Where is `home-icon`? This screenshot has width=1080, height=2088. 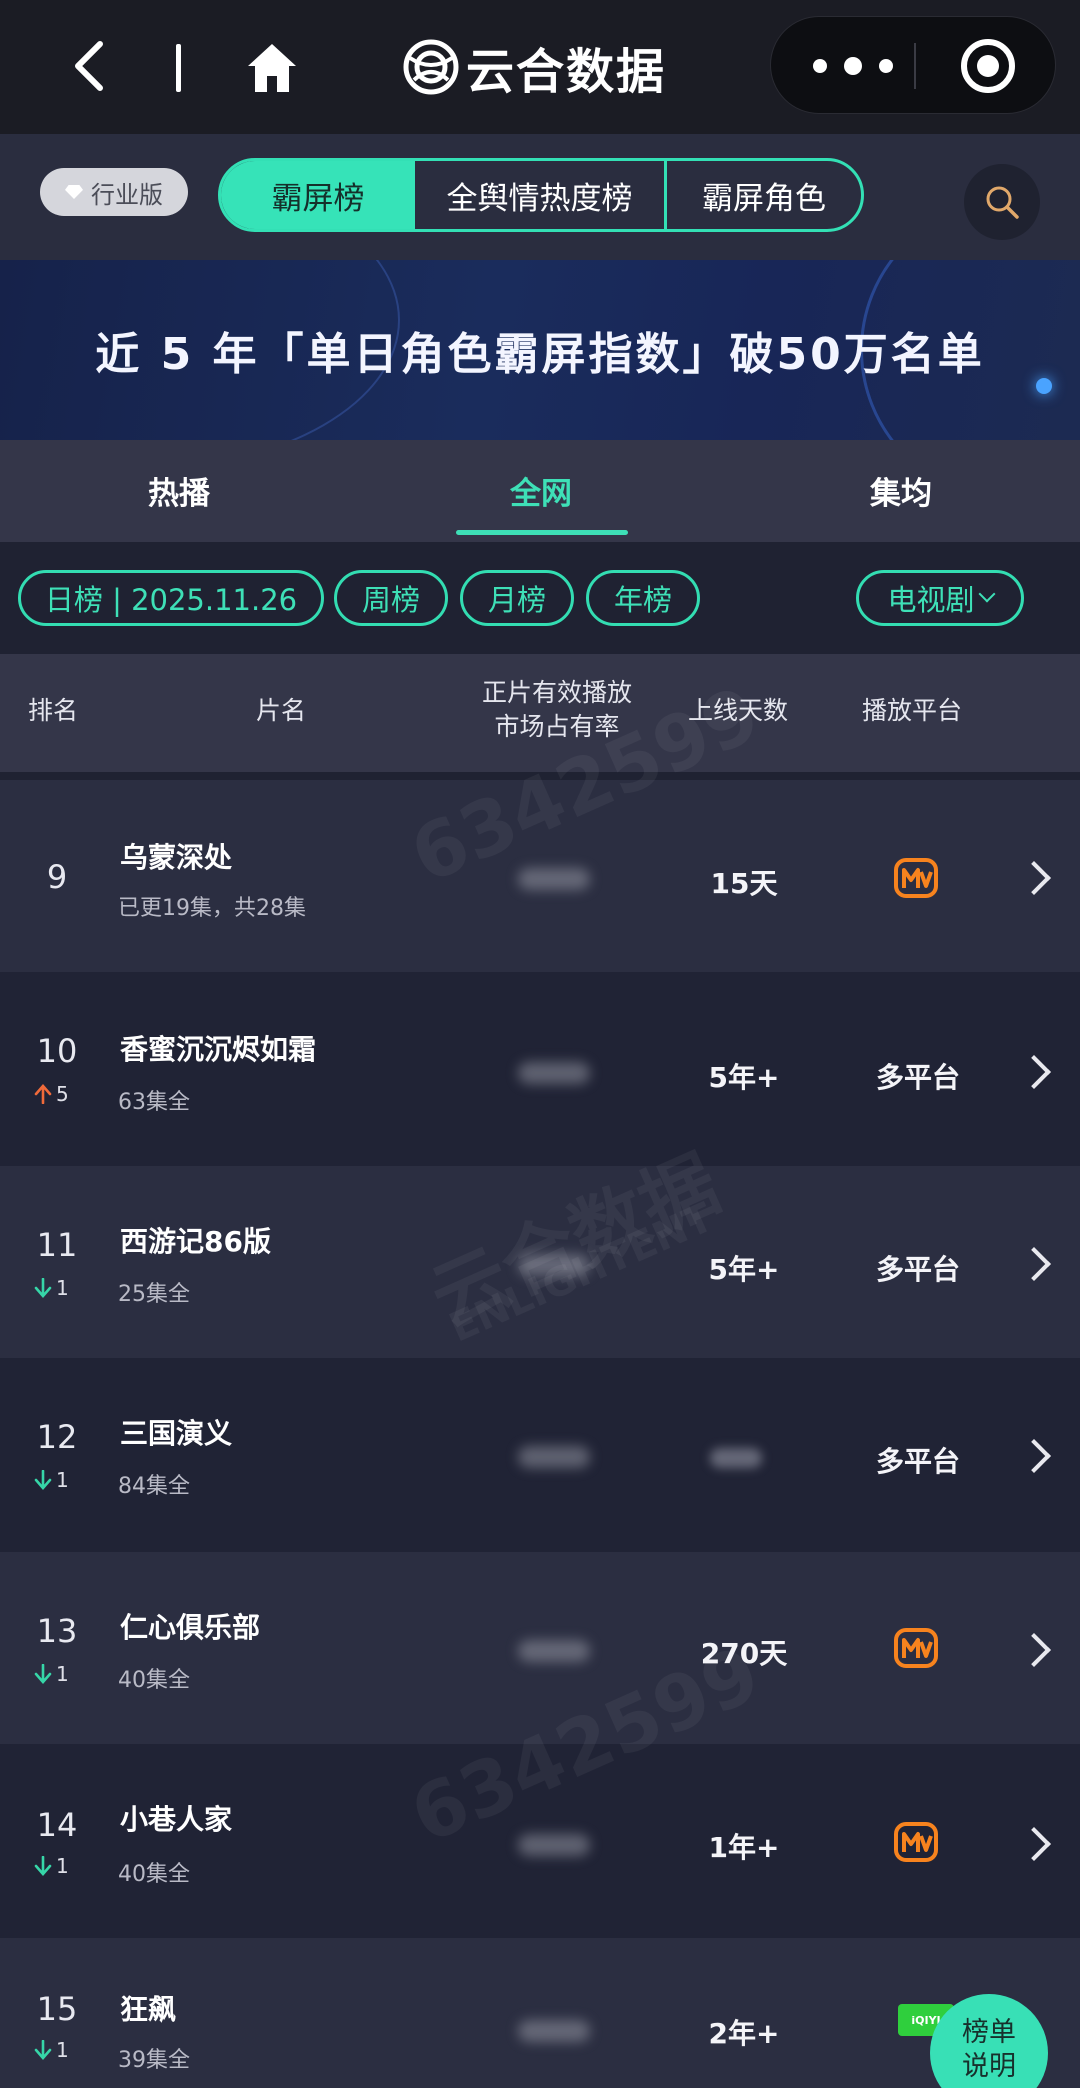 home-icon is located at coordinates (272, 68).